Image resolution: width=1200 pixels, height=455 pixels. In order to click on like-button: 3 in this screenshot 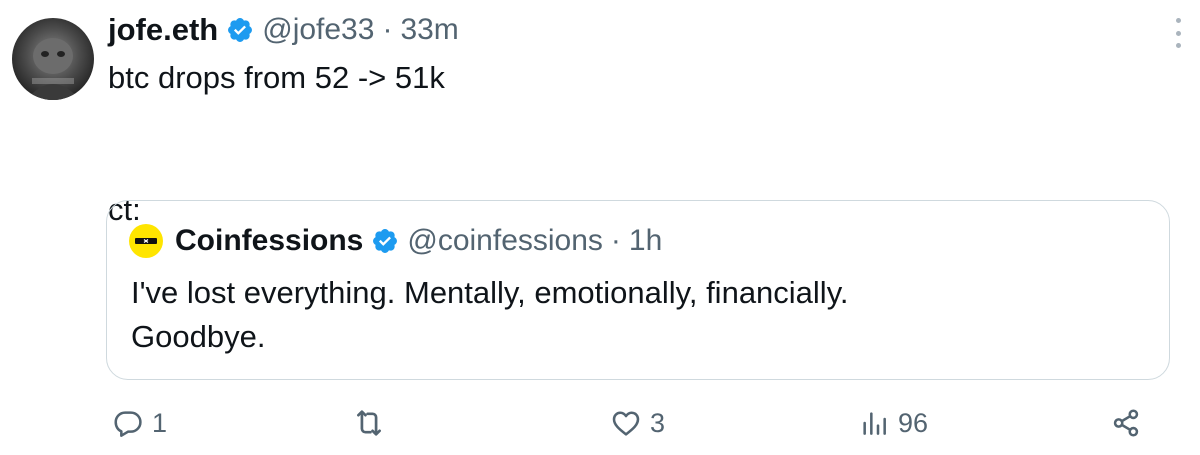, I will do `click(637, 423)`.